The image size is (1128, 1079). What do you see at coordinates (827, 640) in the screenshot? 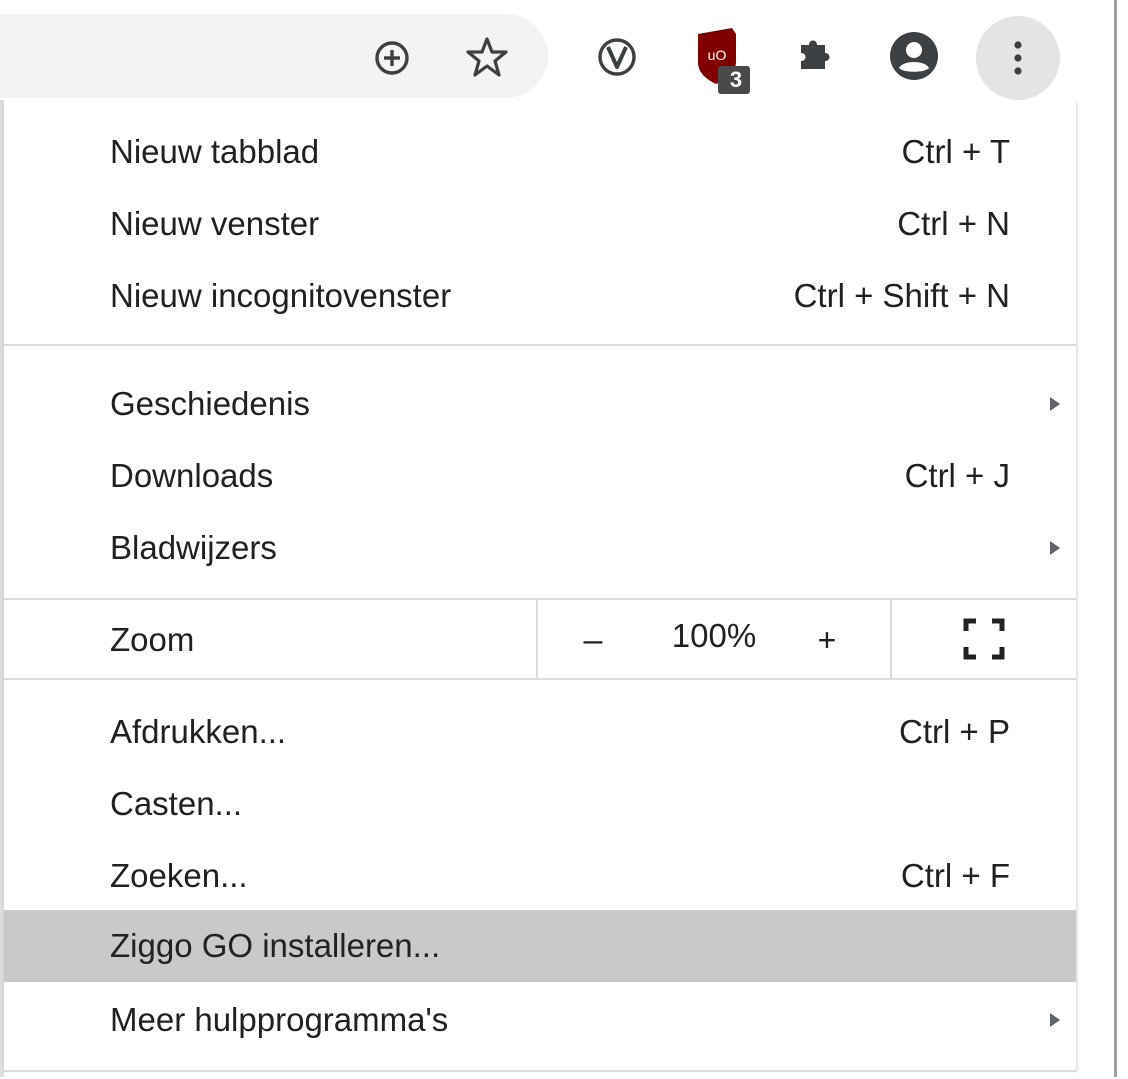
I see `zoom-in-button: +` at bounding box center [827, 640].